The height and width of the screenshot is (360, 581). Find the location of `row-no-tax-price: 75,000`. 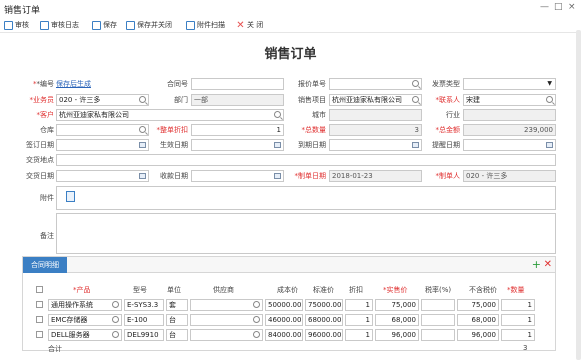

row-no-tax-price: 75,000 is located at coordinates (478, 305).